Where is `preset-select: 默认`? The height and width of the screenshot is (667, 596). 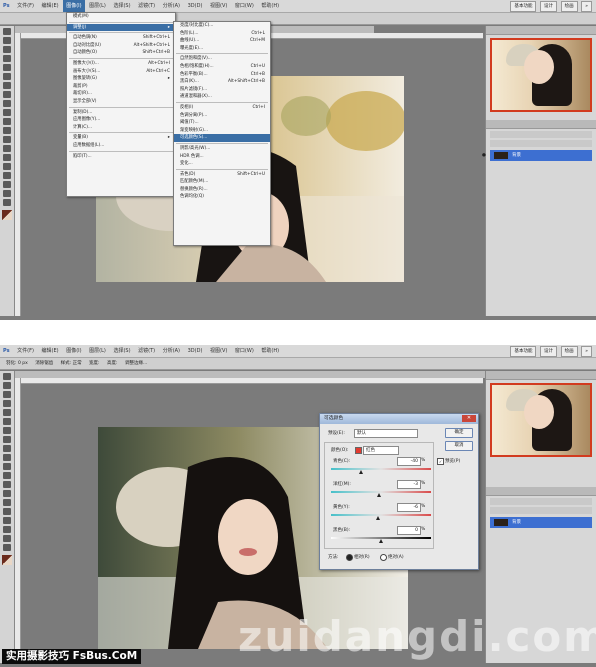 preset-select: 默认 is located at coordinates (386, 433).